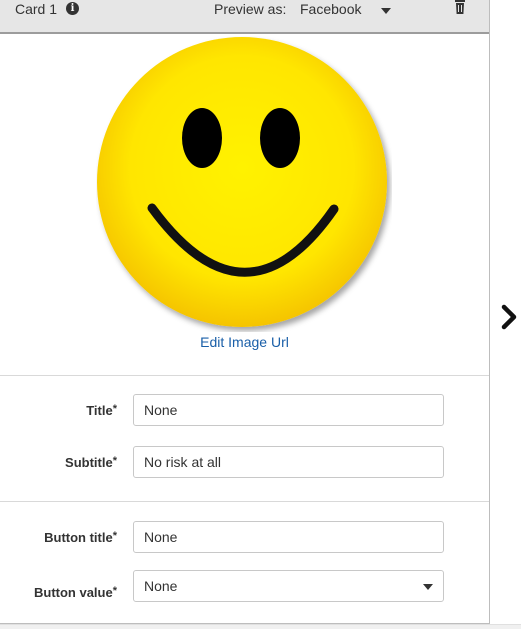 The width and height of the screenshot is (521, 629). What do you see at coordinates (72, 8) in the screenshot?
I see `info-icon: i` at bounding box center [72, 8].